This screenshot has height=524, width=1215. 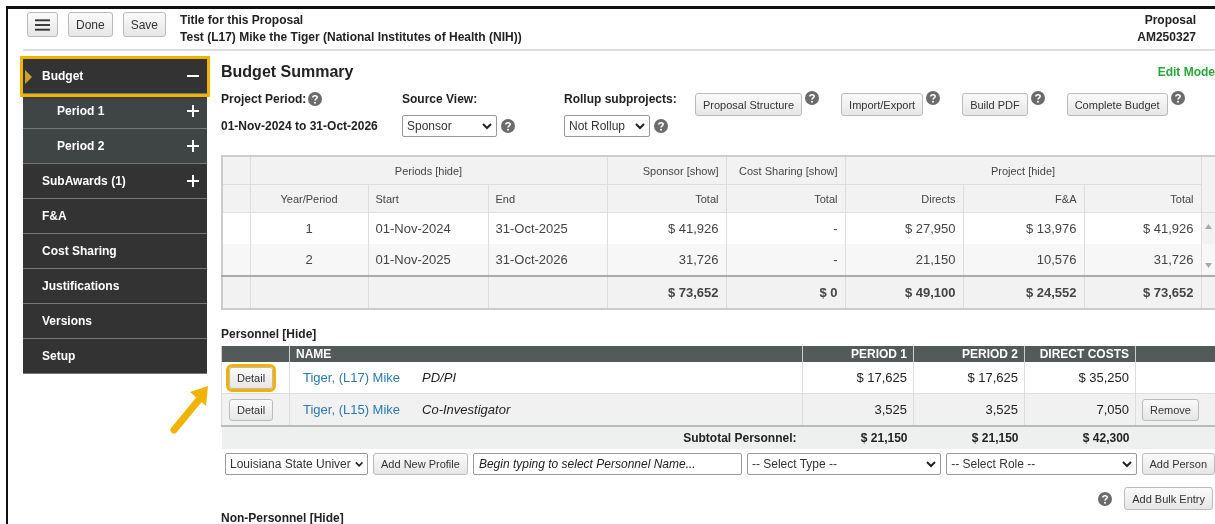 I want to click on table-cell: 21,150, so click(x=904, y=260).